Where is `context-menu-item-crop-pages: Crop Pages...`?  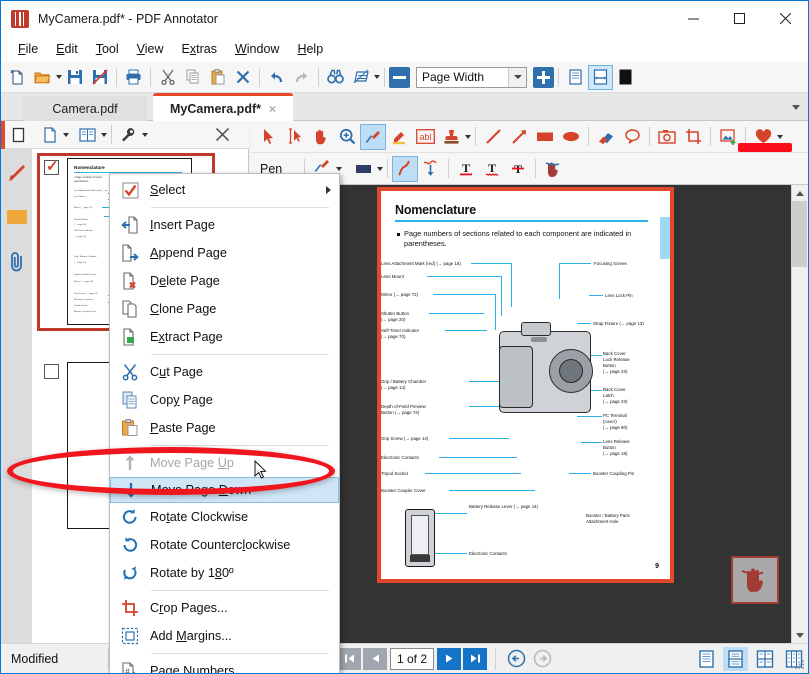 context-menu-item-crop-pages: Crop Pages... is located at coordinates (224, 608).